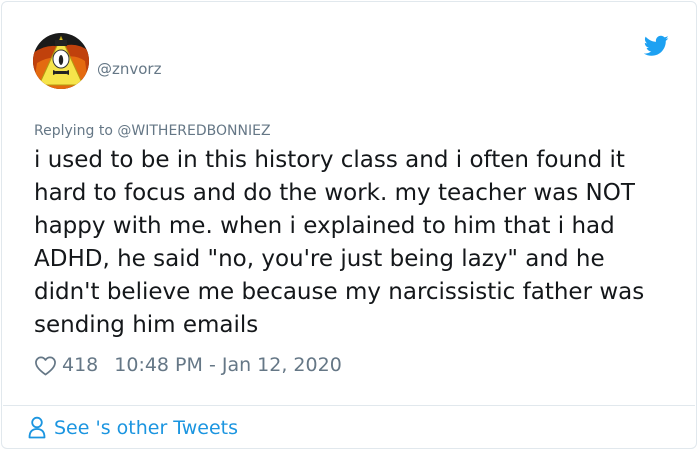  What do you see at coordinates (73, 131) in the screenshot?
I see `replying-prefix: Replying to` at bounding box center [73, 131].